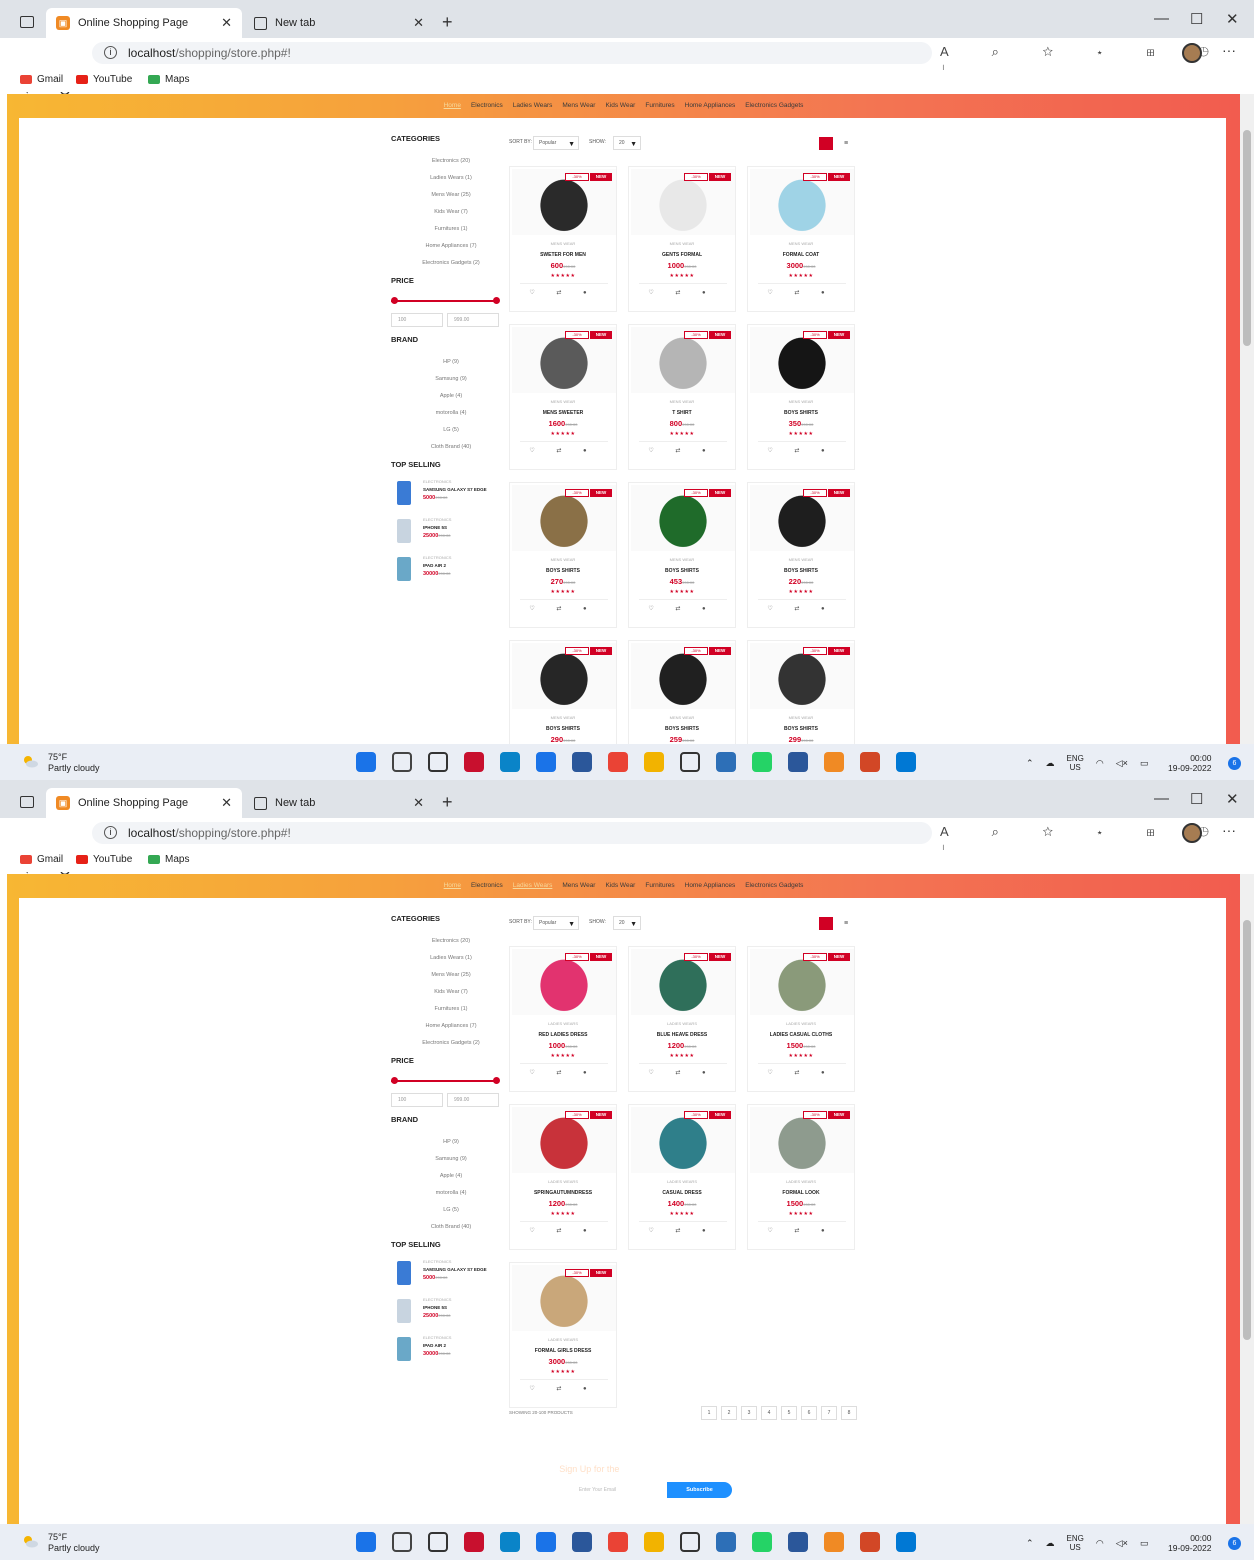 This screenshot has height=1560, width=1254. I want to click on page-button: 1, so click(709, 1413).